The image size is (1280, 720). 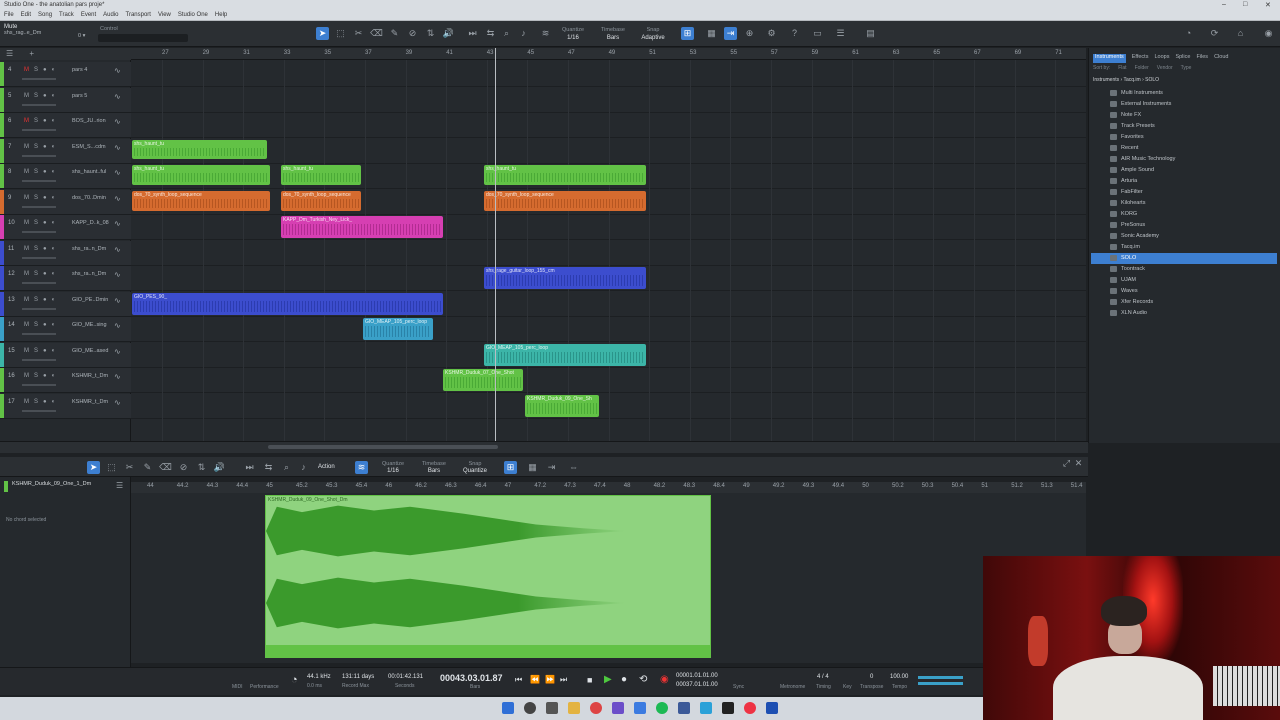 I want to click on stop-icon: ■, so click(x=589, y=680).